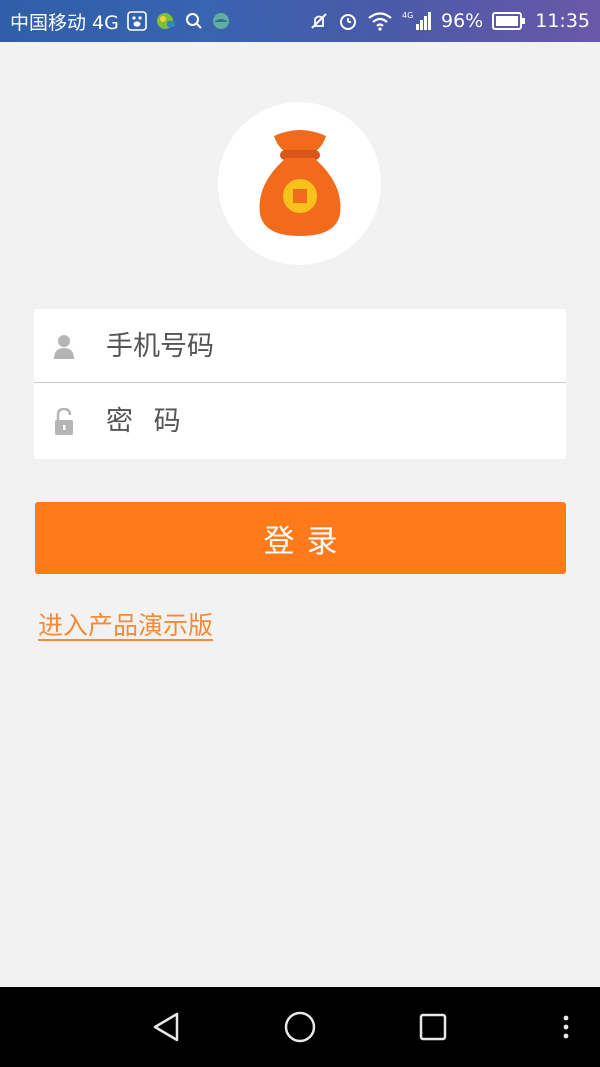  I want to click on signal-icon: 4G, so click(417, 21).